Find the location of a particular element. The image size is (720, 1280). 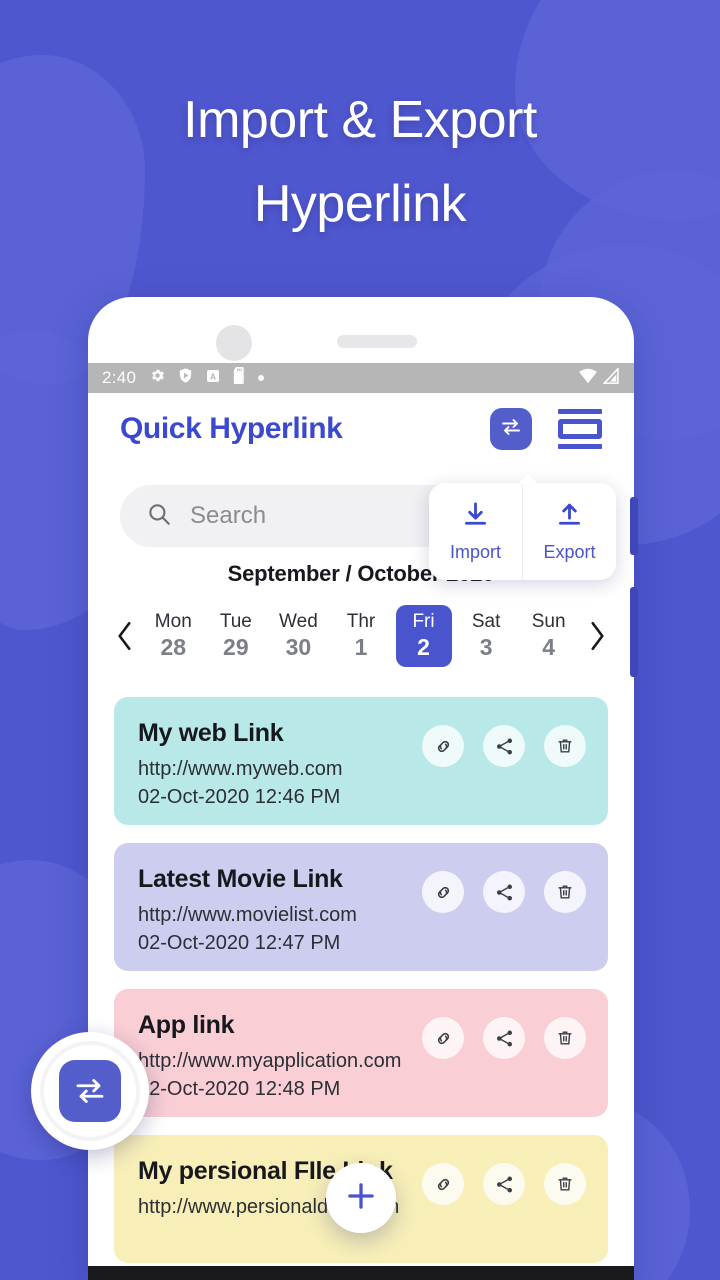

day-number: 30 is located at coordinates (298, 647).